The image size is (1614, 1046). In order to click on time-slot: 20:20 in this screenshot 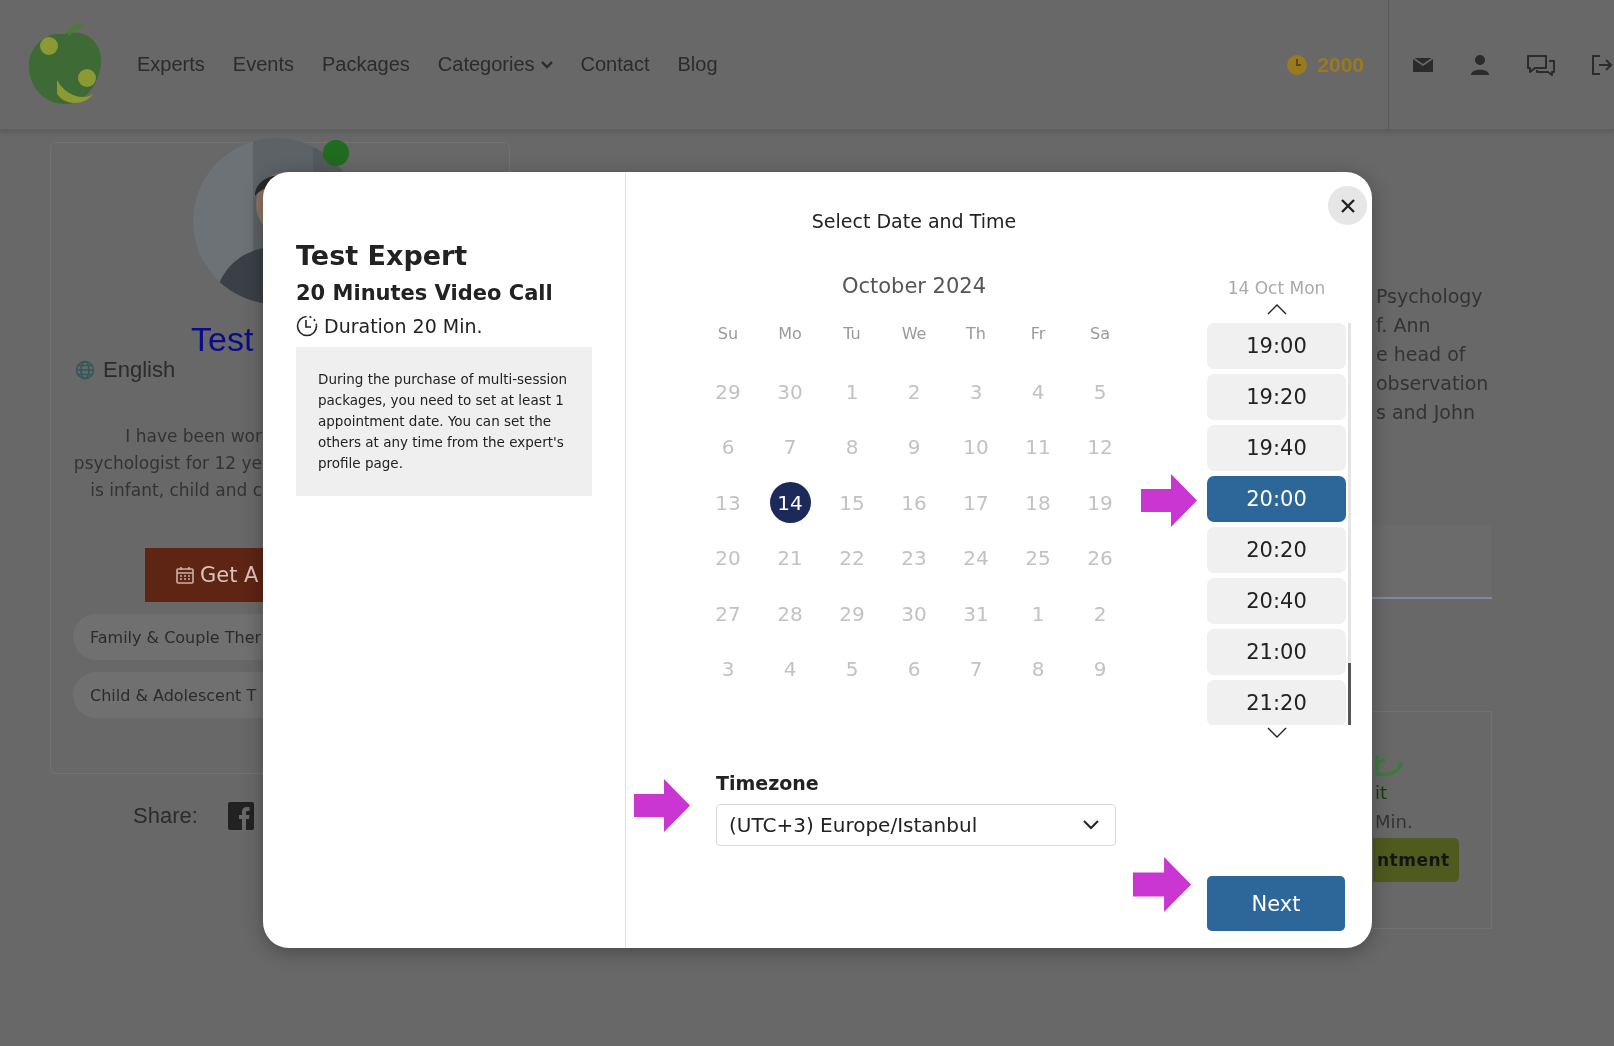, I will do `click(1276, 550)`.